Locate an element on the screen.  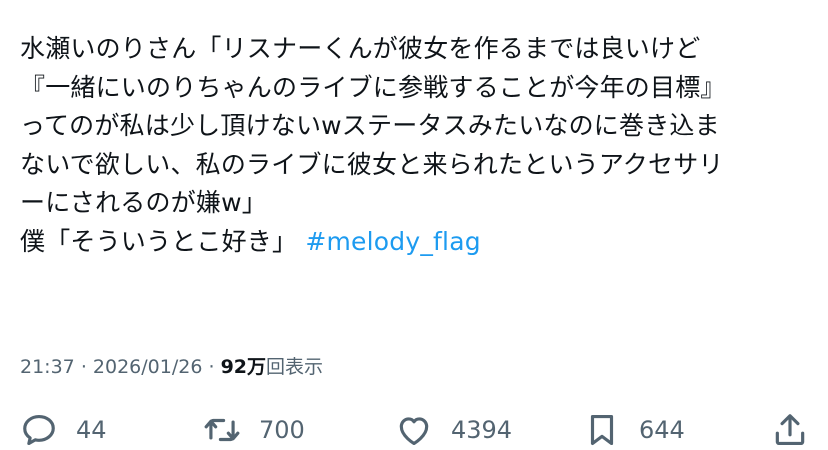
tweet-date: 2026/01/26 is located at coordinates (148, 367).